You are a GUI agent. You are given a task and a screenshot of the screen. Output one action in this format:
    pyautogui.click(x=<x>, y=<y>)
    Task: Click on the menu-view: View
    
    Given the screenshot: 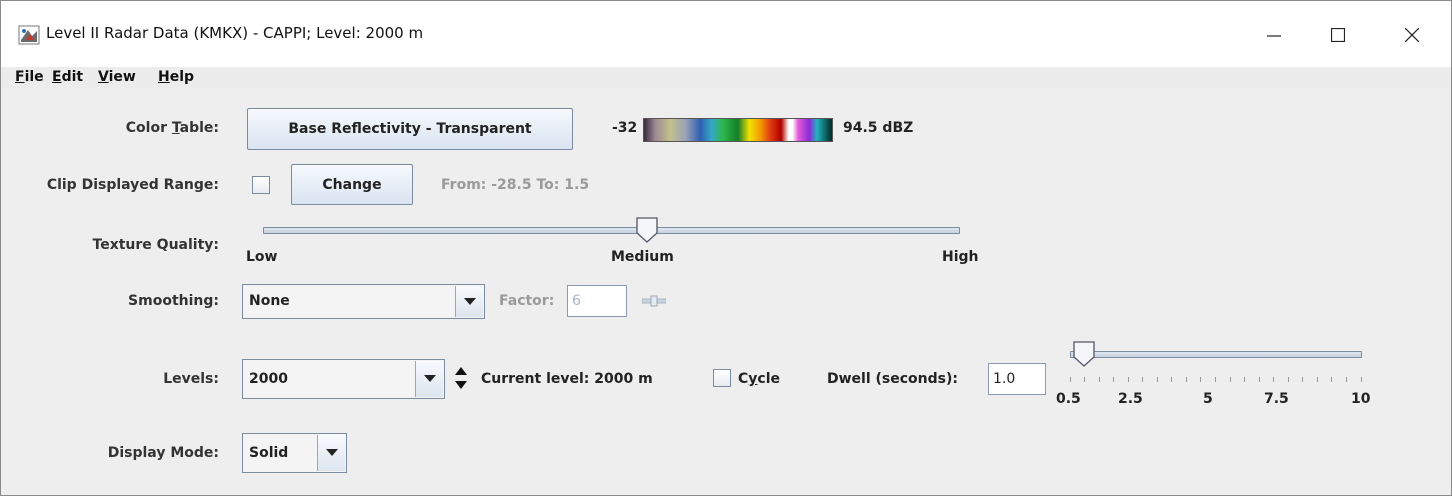 What is the action you would take?
    pyautogui.click(x=117, y=77)
    